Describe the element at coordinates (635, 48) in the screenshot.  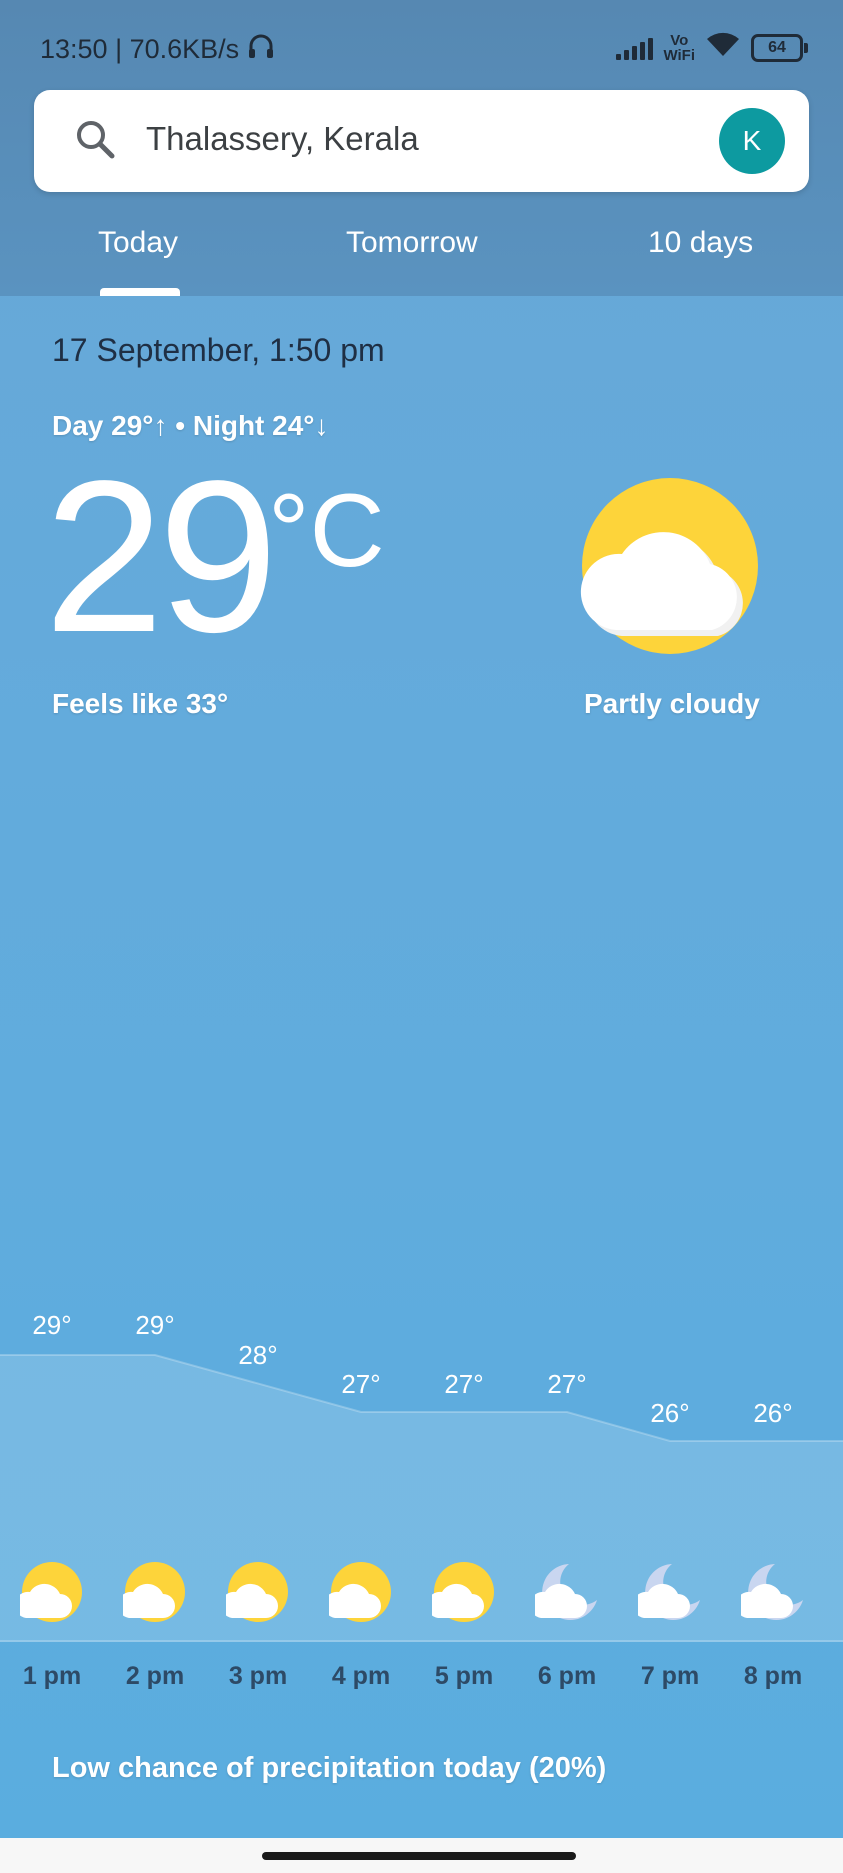
I see `cellular-signal-icon` at that location.